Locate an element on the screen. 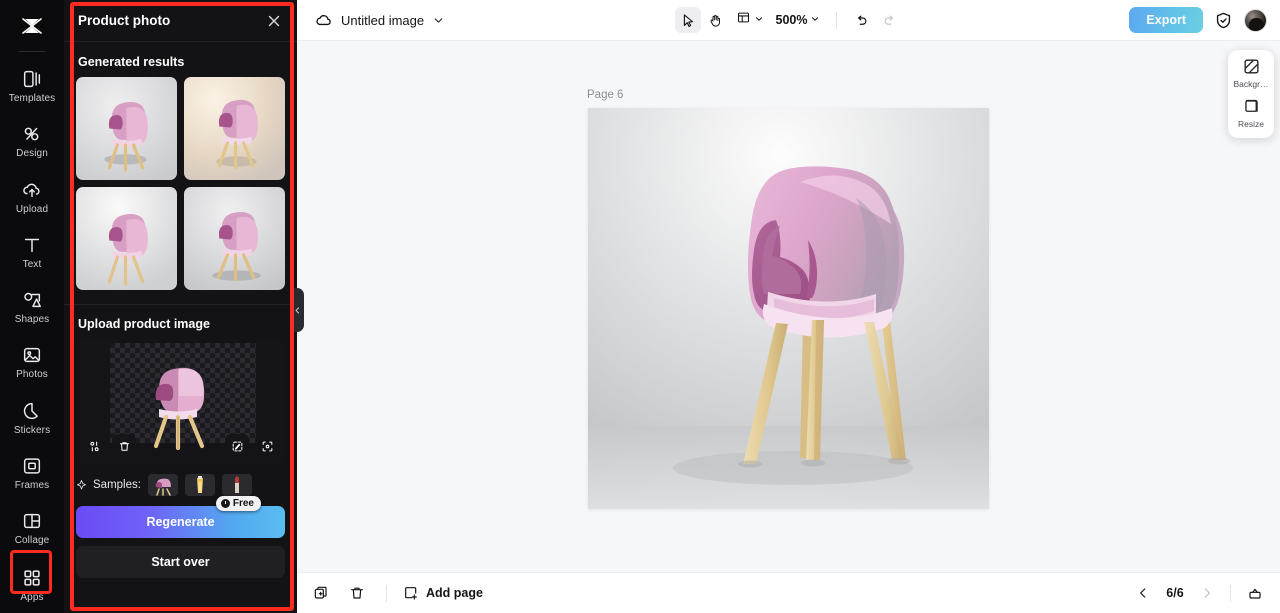  sidebar-item-apps: Apps is located at coordinates (32, 585).